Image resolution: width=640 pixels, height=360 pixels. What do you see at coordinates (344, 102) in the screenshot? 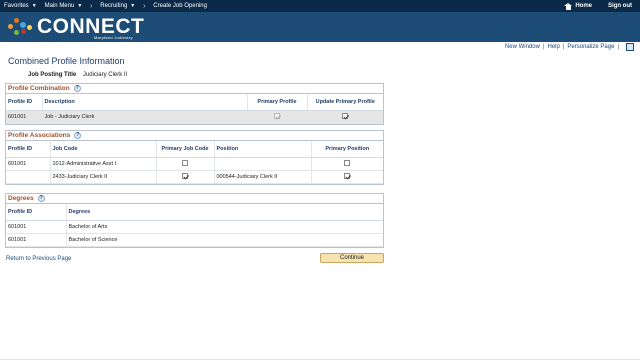
I see `column-header: Update Primary Profile` at bounding box center [344, 102].